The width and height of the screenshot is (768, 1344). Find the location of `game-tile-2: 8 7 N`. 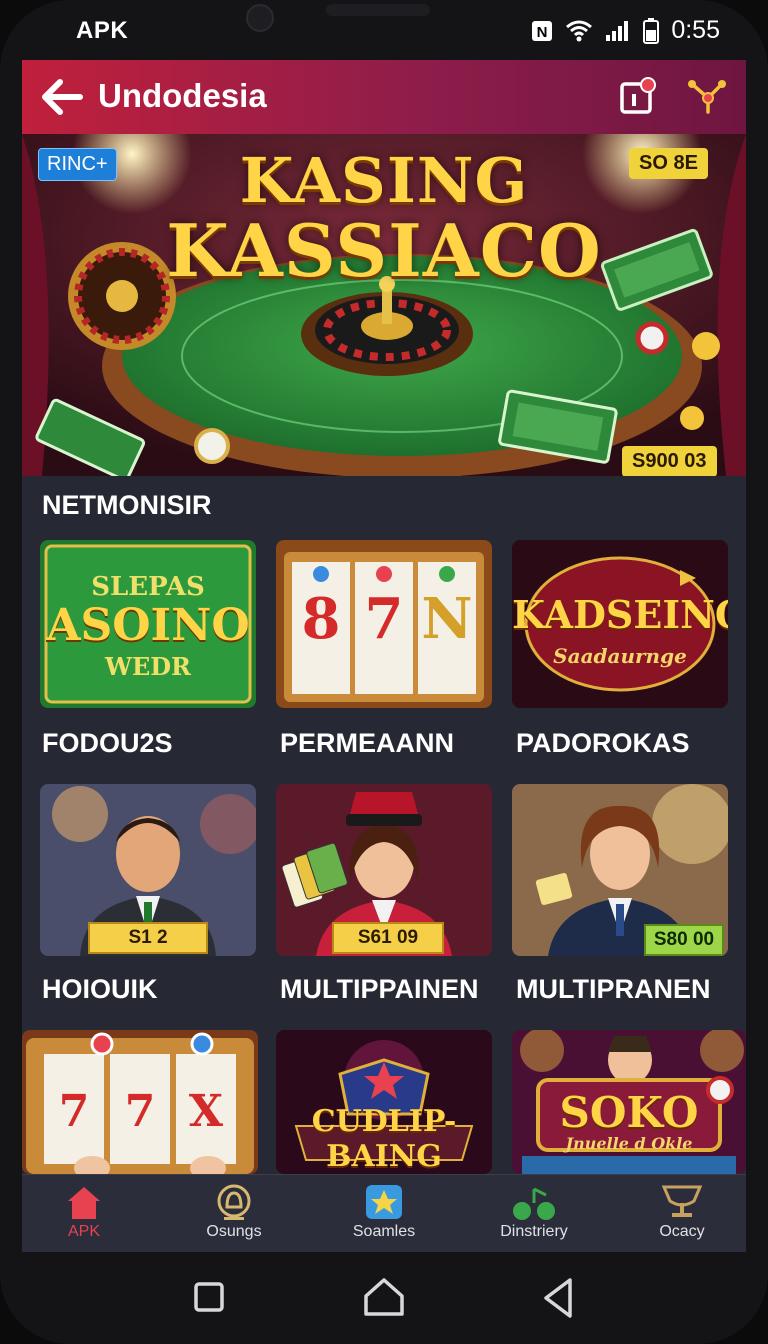

game-tile-2: 8 7 N is located at coordinates (384, 624).